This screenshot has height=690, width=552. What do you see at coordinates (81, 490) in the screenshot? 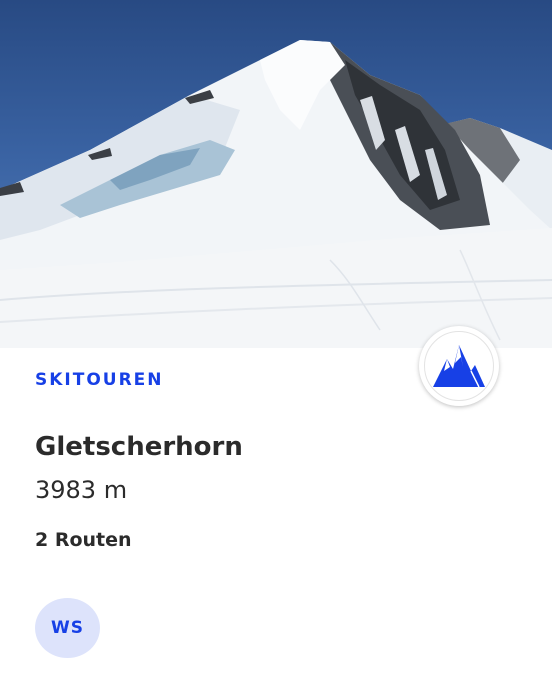
I see `elevation: 3983 m` at bounding box center [81, 490].